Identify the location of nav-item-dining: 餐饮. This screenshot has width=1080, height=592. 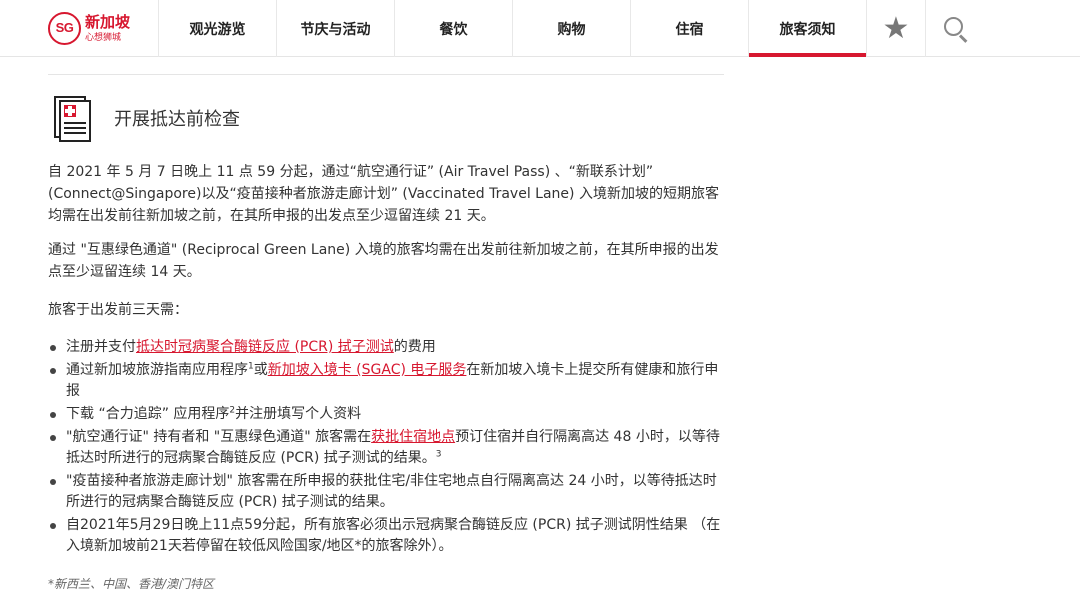
(453, 28).